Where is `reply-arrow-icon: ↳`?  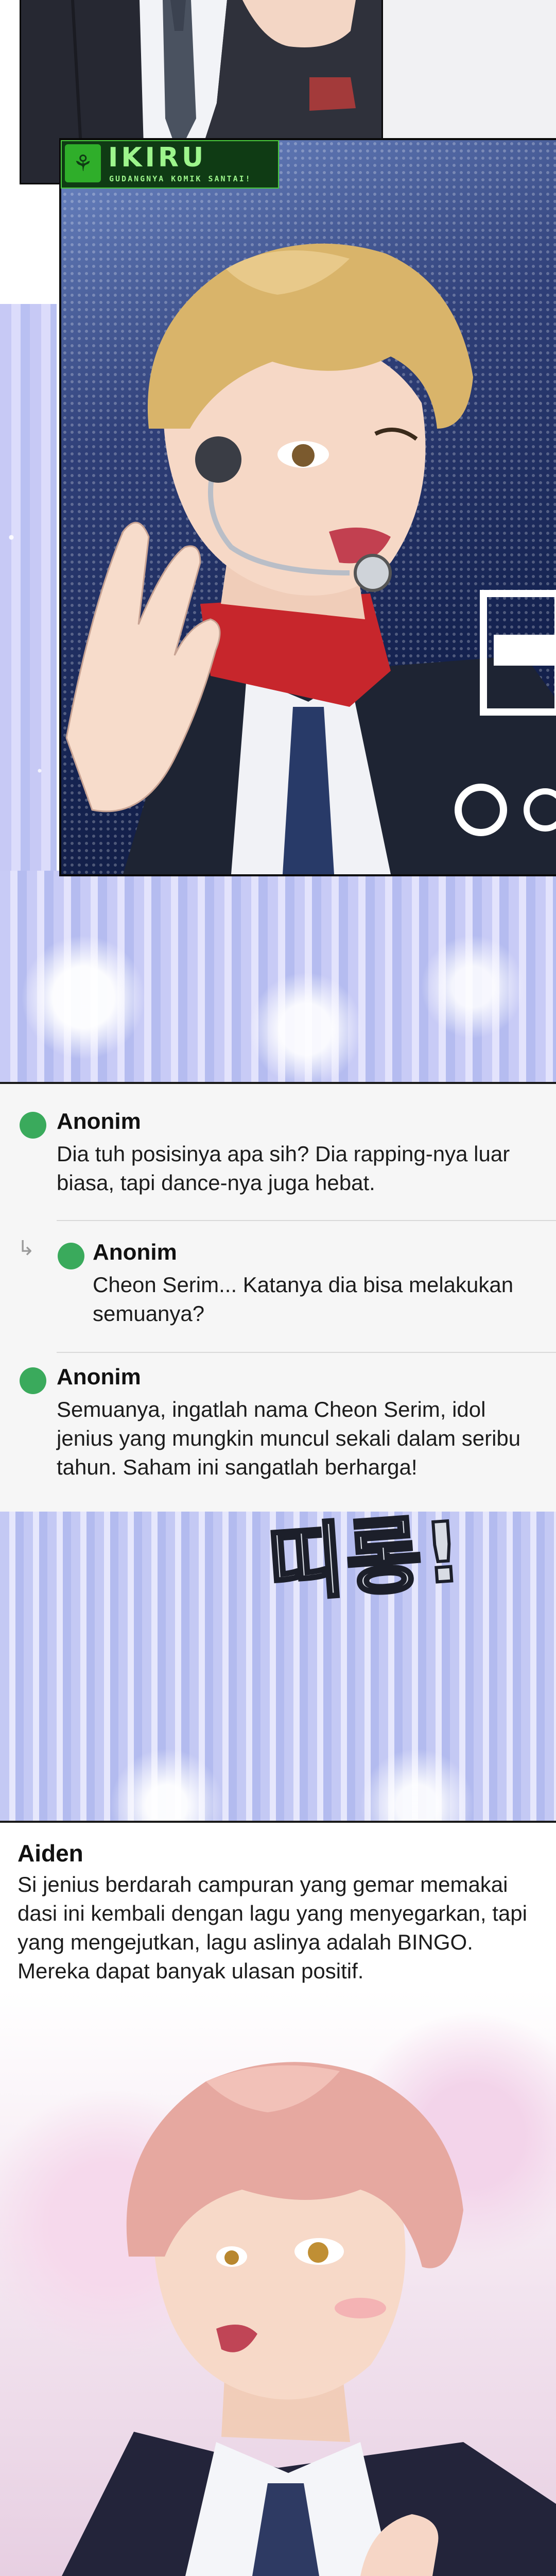 reply-arrow-icon: ↳ is located at coordinates (26, 1248).